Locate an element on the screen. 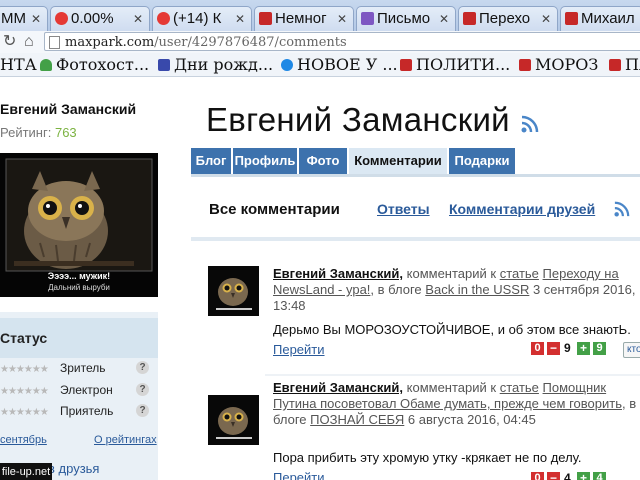  tab-label: ММ is located at coordinates (13, 18).